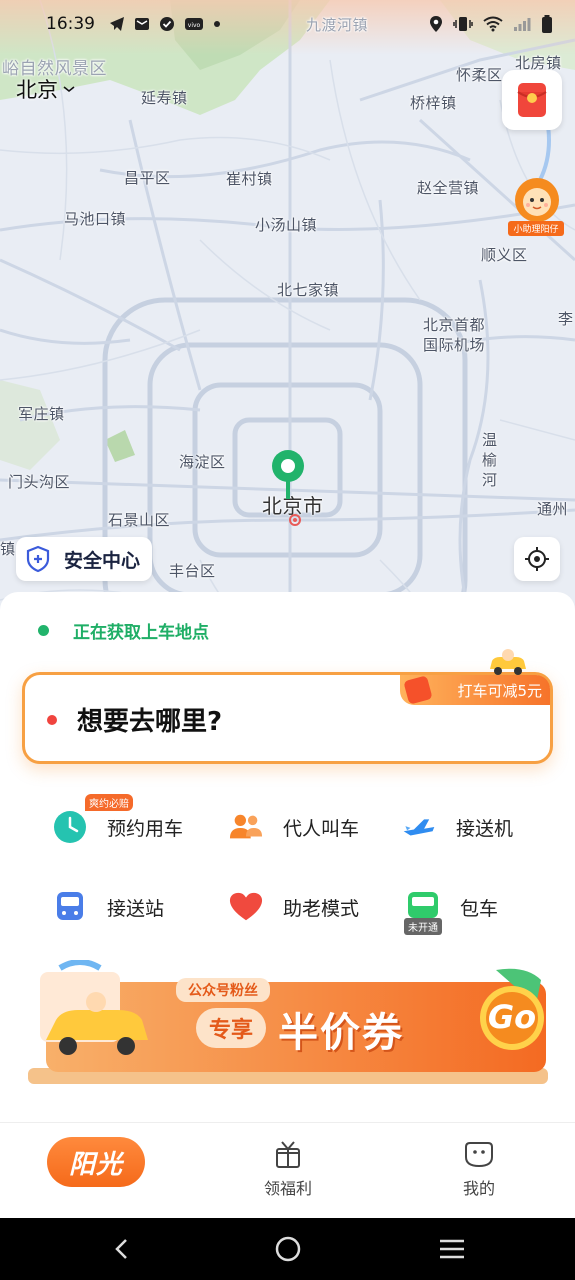 The image size is (575, 1280). Describe the element at coordinates (547, 24) in the screenshot. I see `battery-icon` at that location.